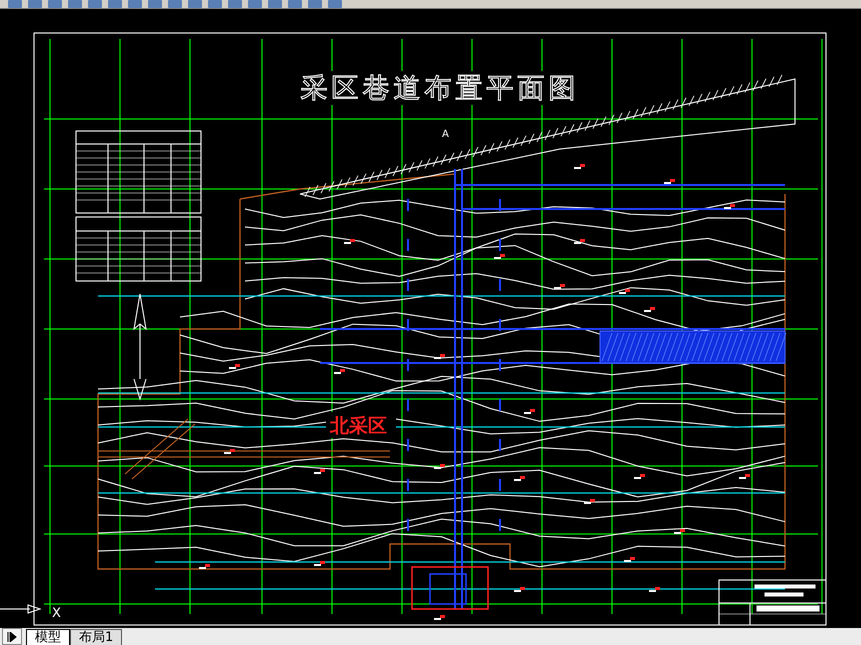  I want to click on layout-tab: 布局1, so click(96, 637).